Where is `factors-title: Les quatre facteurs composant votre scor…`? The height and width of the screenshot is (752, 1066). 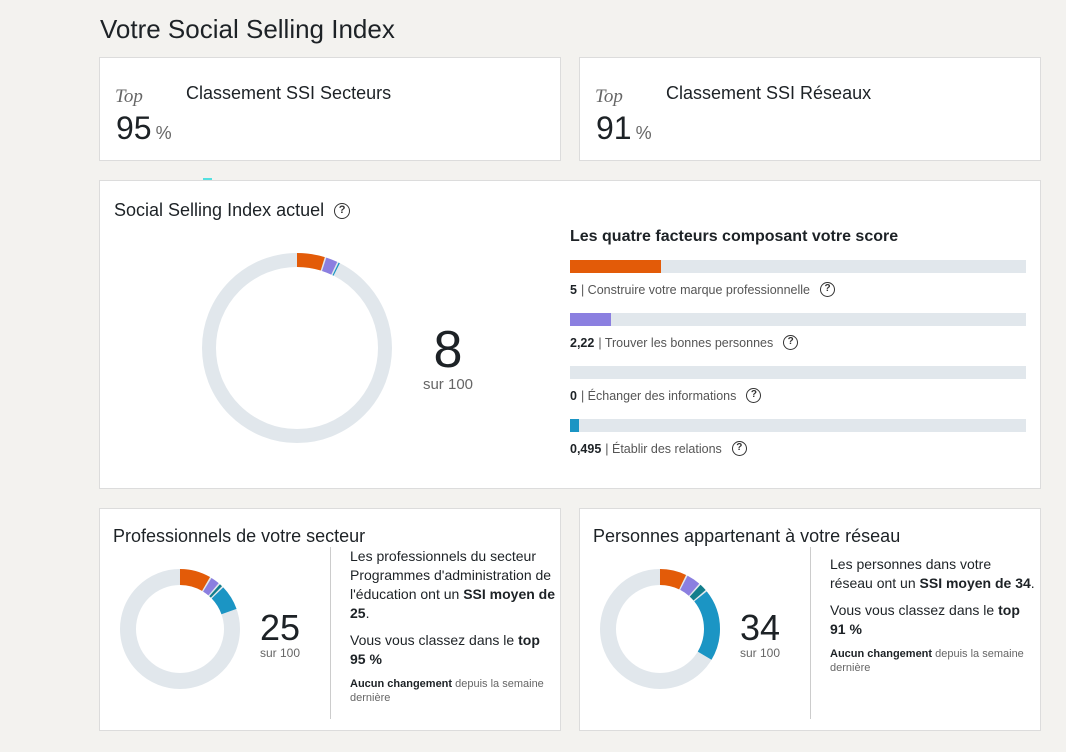 factors-title: Les quatre facteurs composant votre scor… is located at coordinates (734, 236).